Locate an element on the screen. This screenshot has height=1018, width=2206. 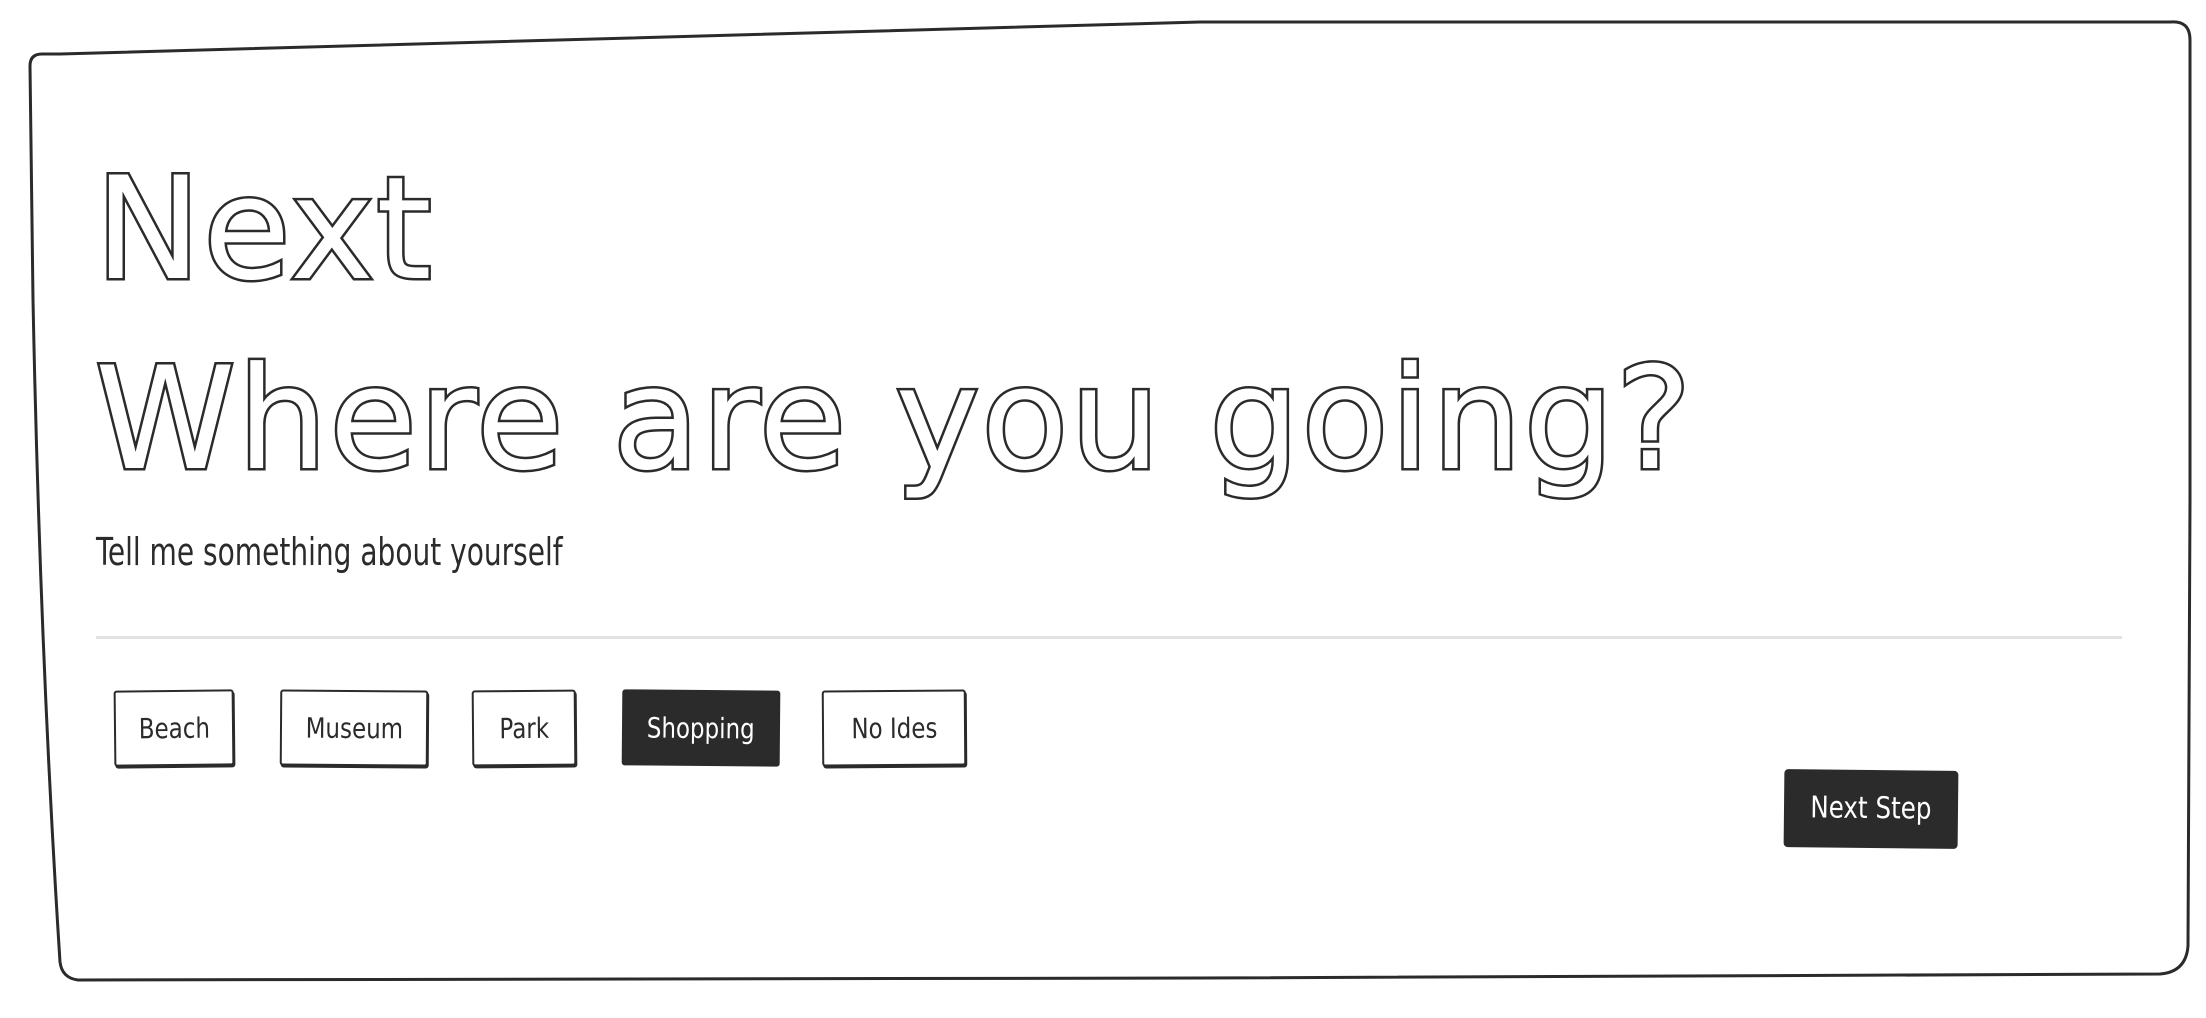
next-step-label: Next Step is located at coordinates (1871, 808).